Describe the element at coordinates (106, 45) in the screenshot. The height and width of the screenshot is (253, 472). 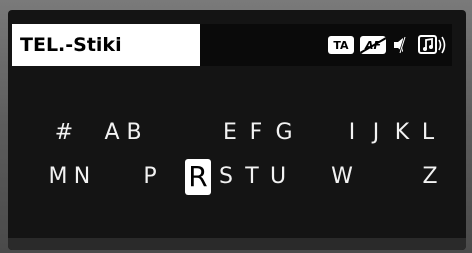
I see `page-title: TEL.-Stiki` at that location.